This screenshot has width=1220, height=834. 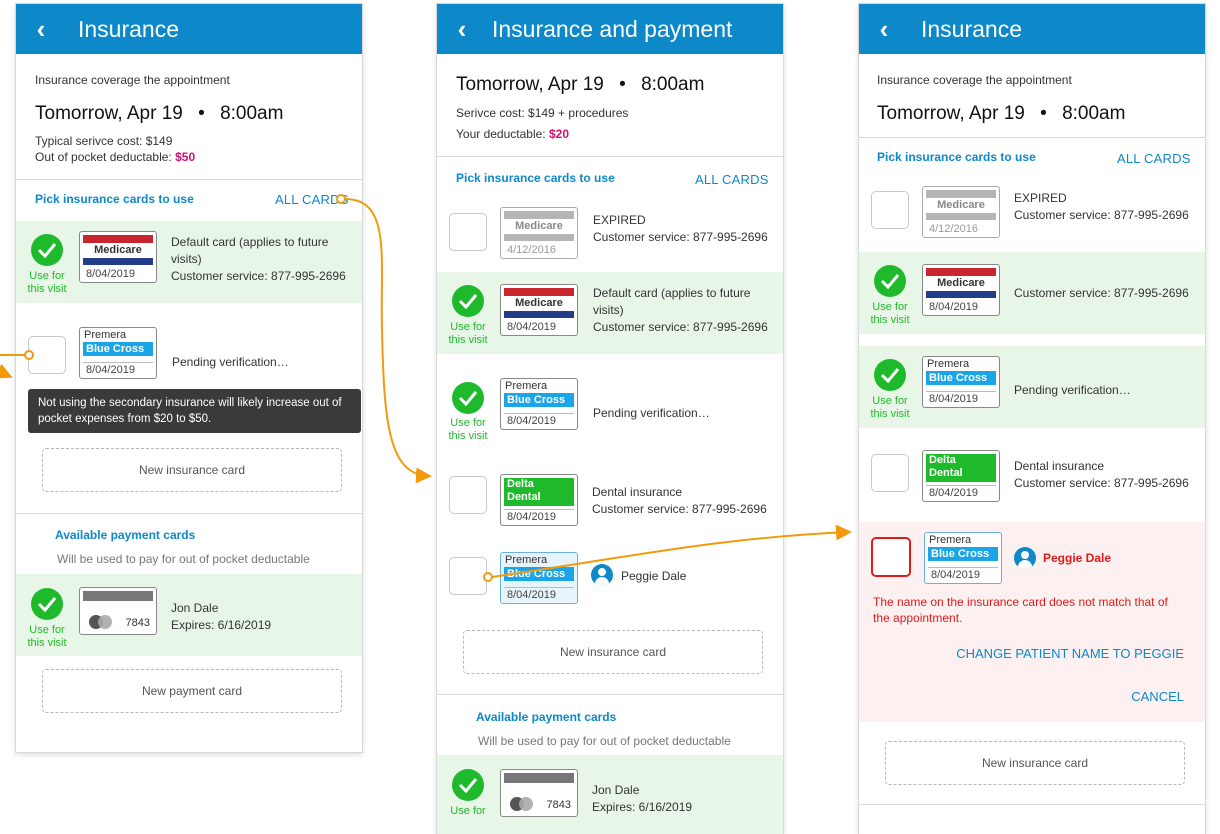 I want to click on card-number: 7843, so click(x=137, y=623).